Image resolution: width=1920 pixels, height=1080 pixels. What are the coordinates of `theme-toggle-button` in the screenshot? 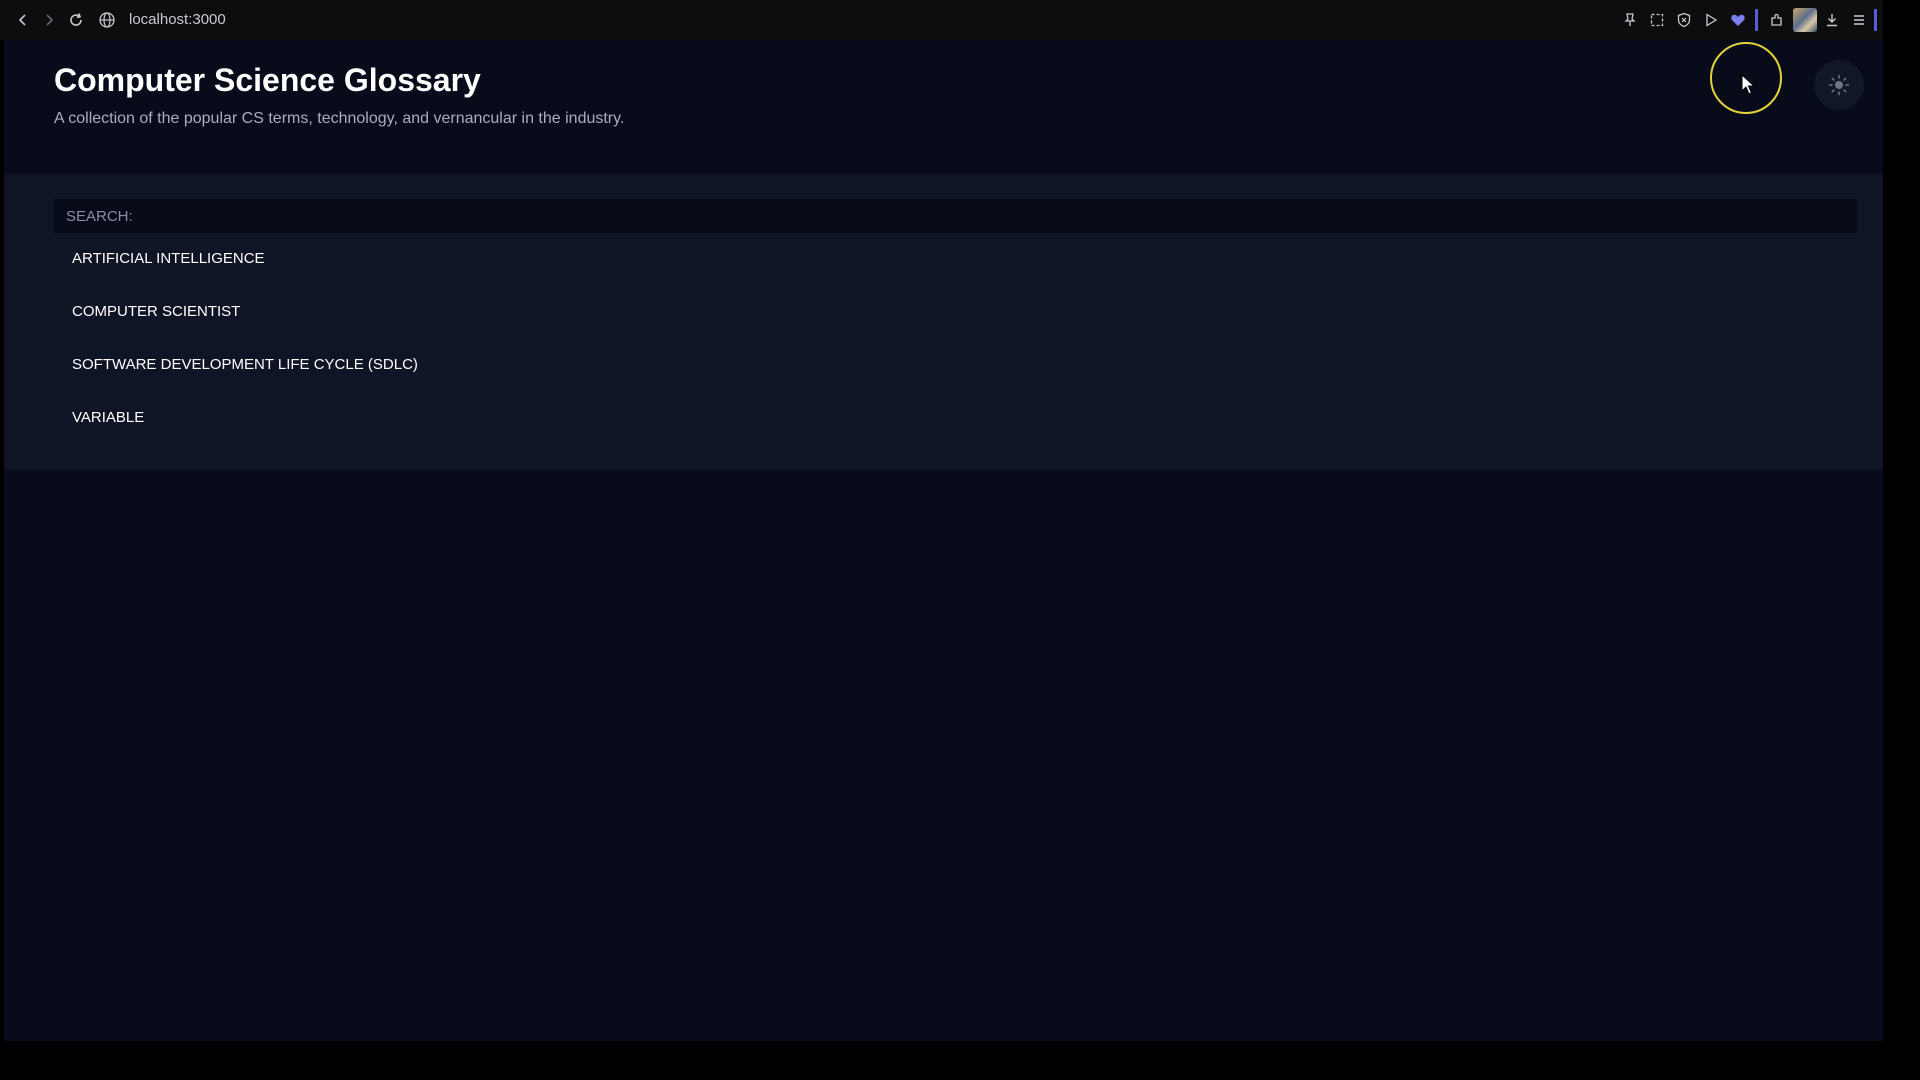 It's located at (1839, 85).